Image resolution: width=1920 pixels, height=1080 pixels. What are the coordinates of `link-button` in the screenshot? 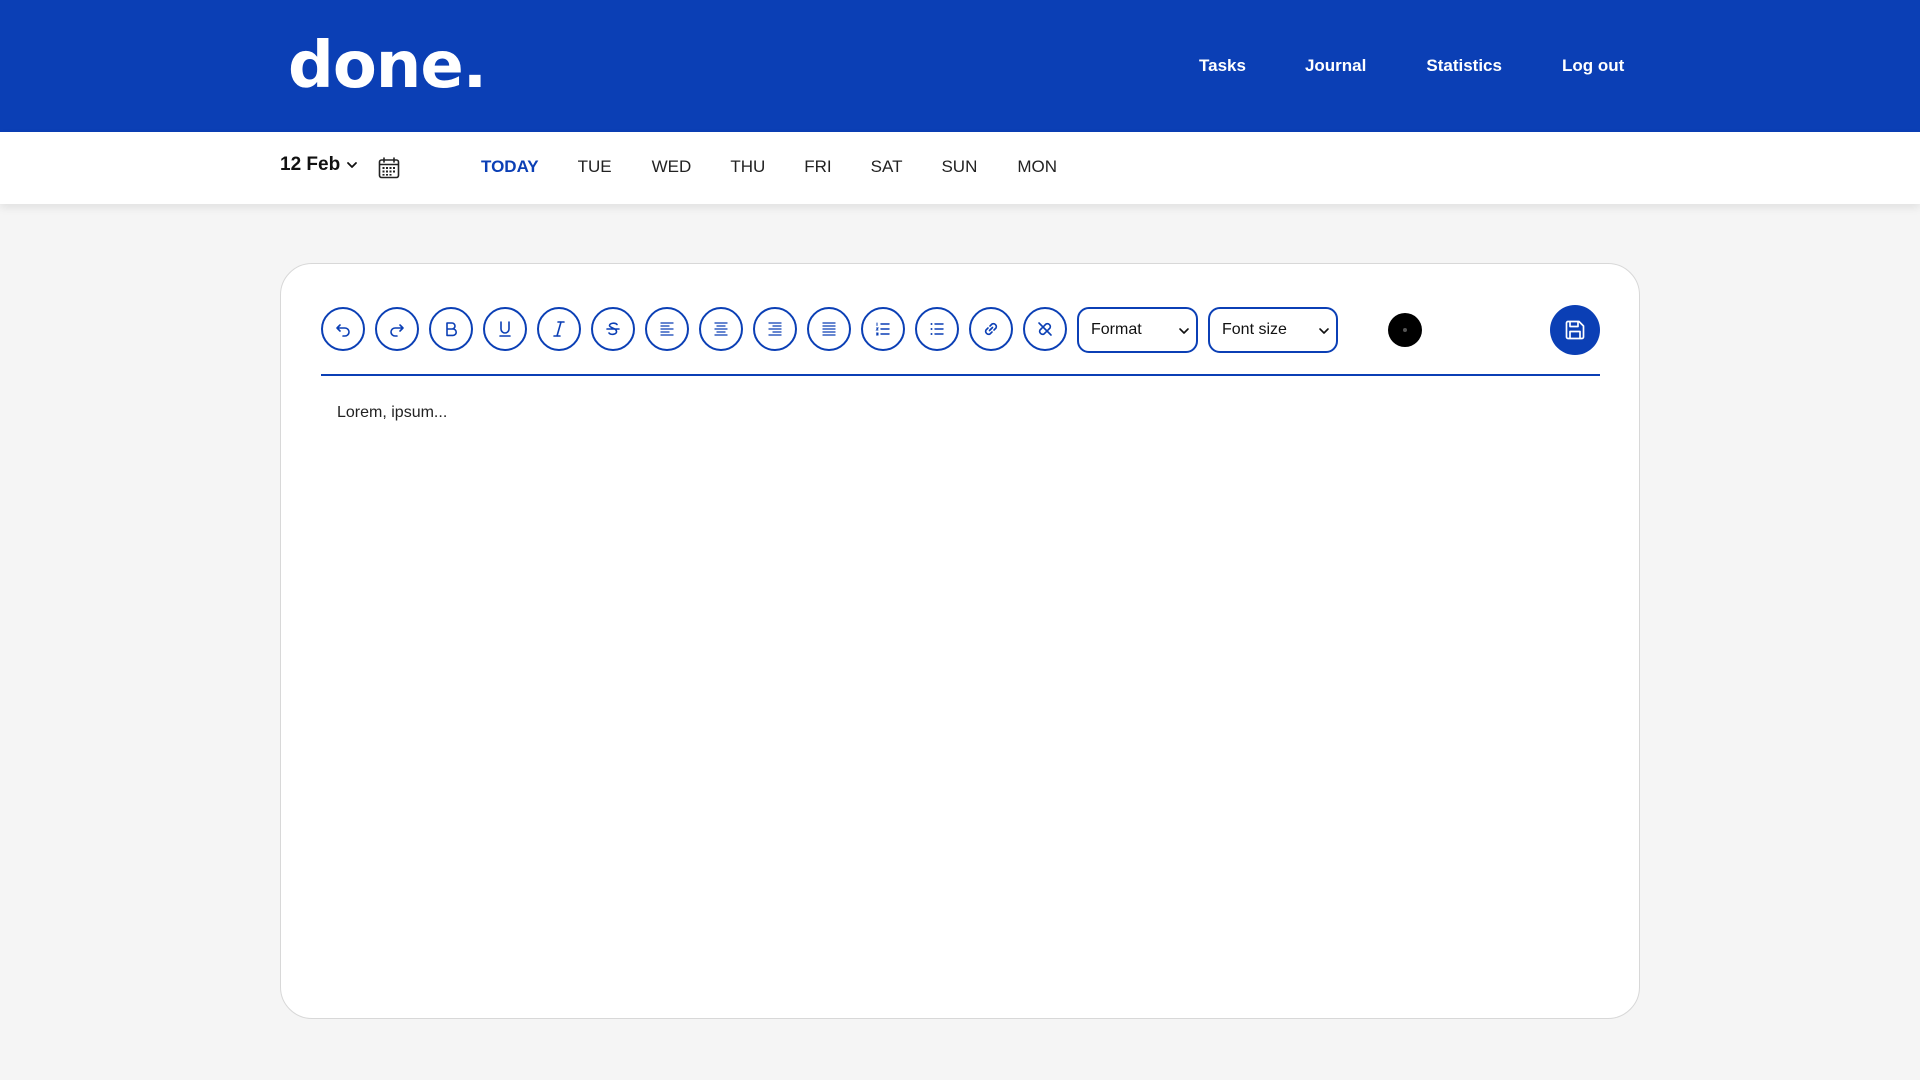 It's located at (991, 329).